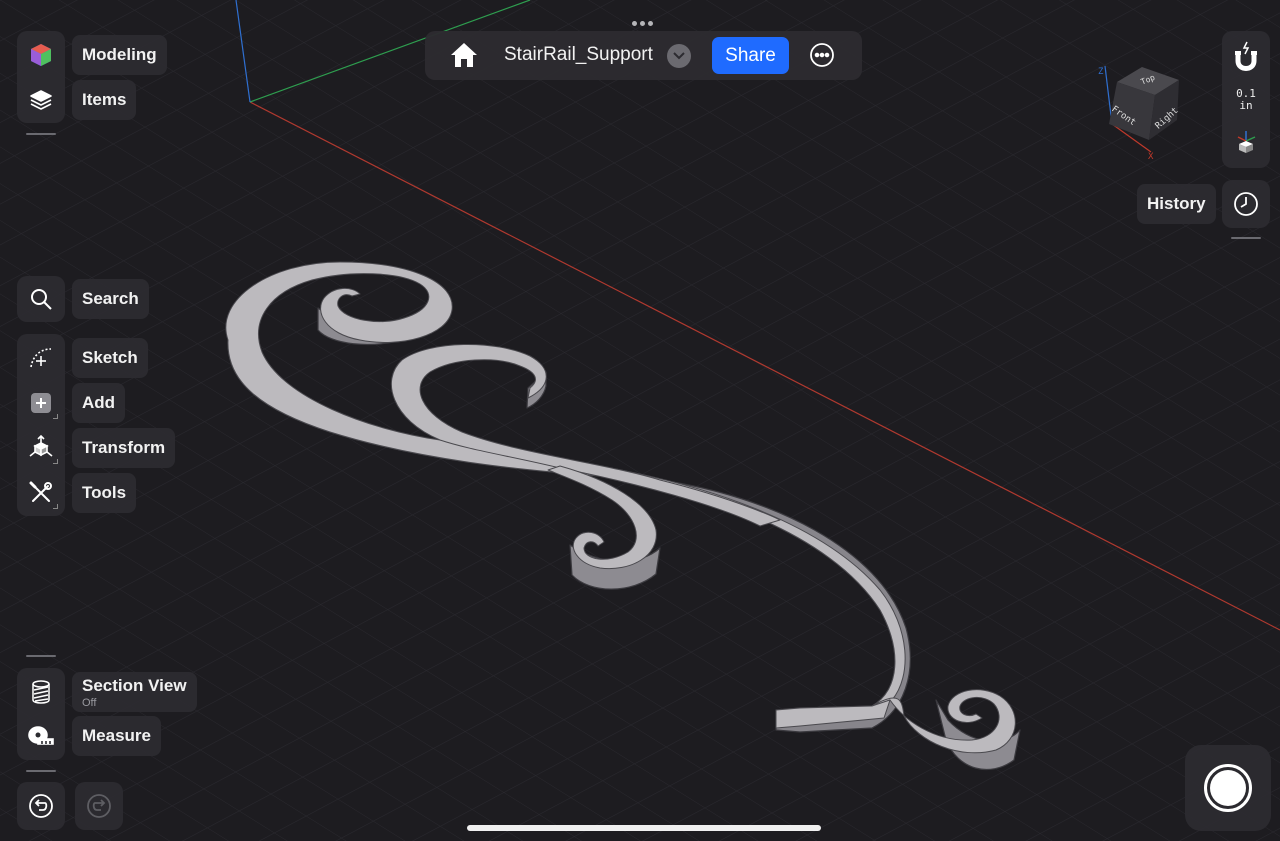 The height and width of the screenshot is (841, 1280). I want to click on modeling-label: Modeling, so click(119, 55).